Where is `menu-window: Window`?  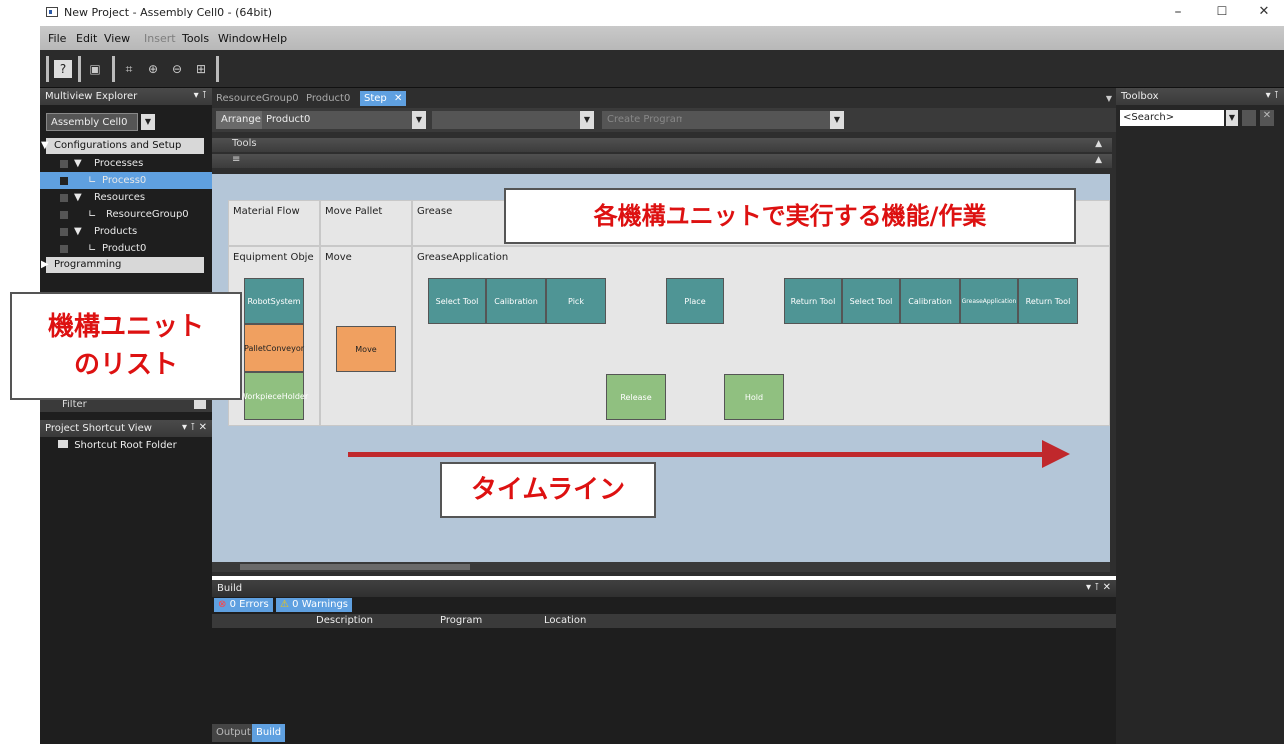 menu-window: Window is located at coordinates (239, 38).